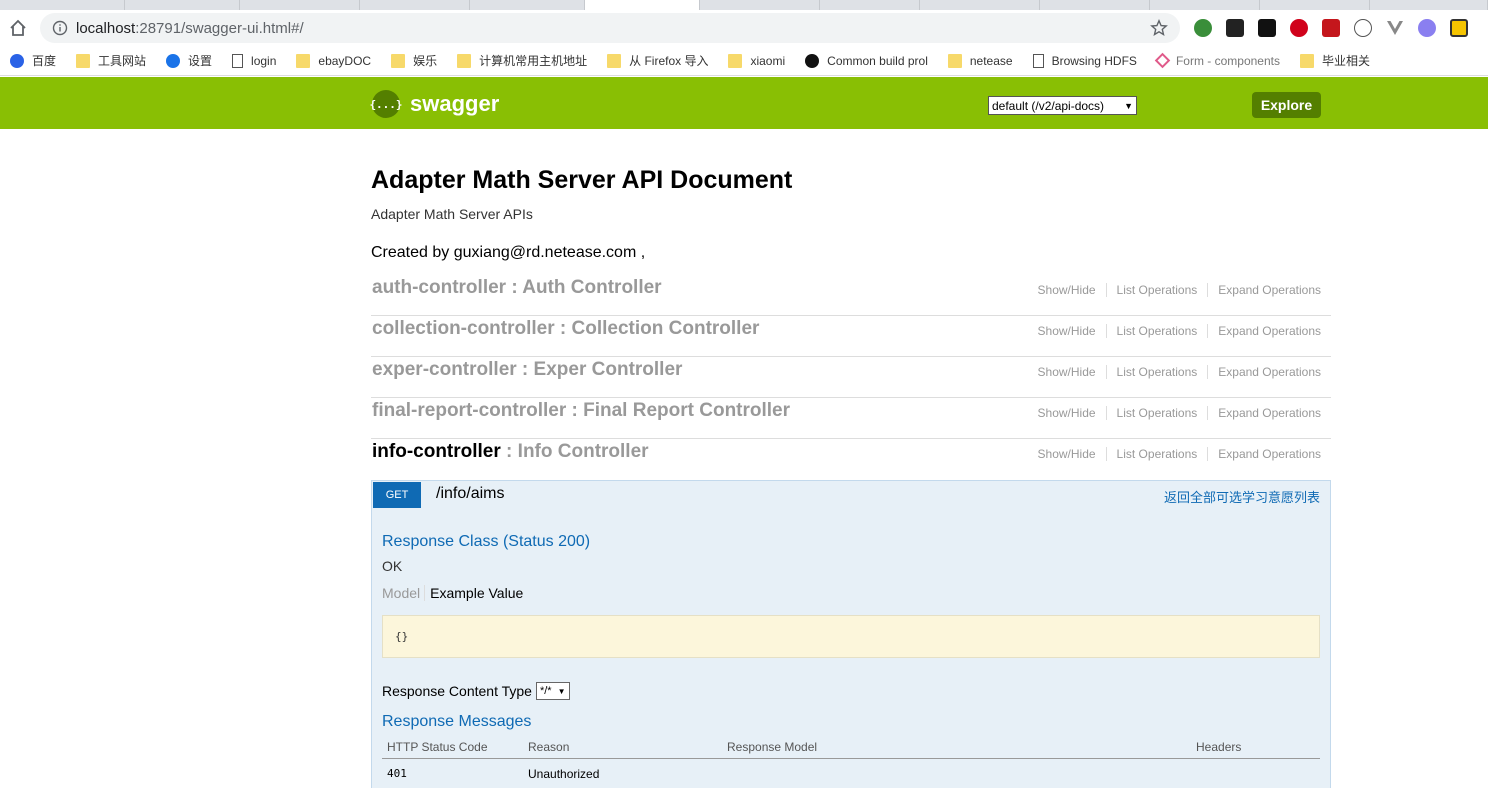 The height and width of the screenshot is (788, 1488). I want to click on vue-extension-icon, so click(1395, 28).